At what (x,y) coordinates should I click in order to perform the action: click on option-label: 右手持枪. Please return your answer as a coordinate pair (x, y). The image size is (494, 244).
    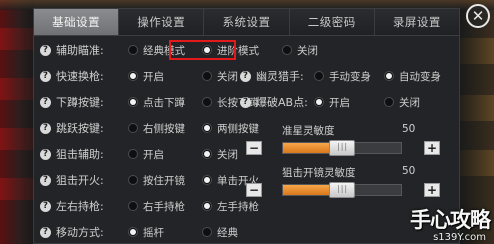
    Looking at the image, I should click on (164, 206).